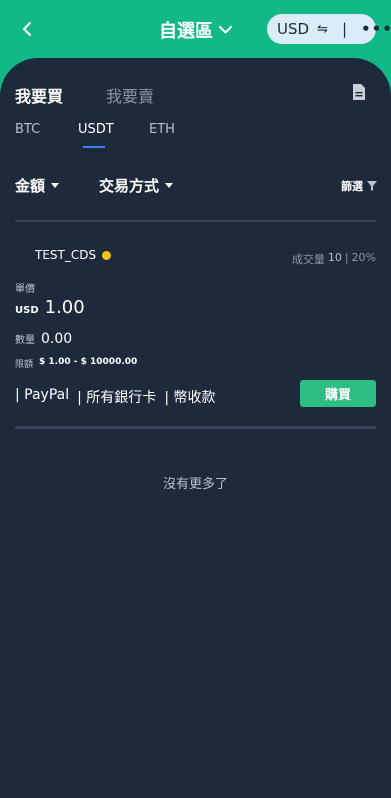 This screenshot has width=391, height=798. Describe the element at coordinates (27, 310) in the screenshot. I see `price-unit: USD` at that location.